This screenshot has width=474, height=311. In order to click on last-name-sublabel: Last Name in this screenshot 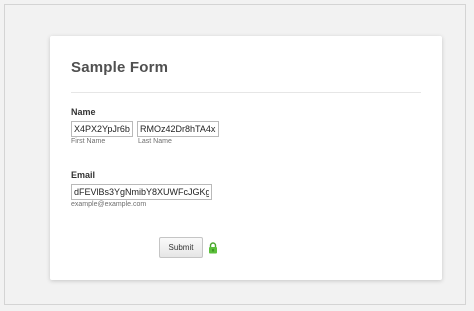, I will do `click(155, 141)`.